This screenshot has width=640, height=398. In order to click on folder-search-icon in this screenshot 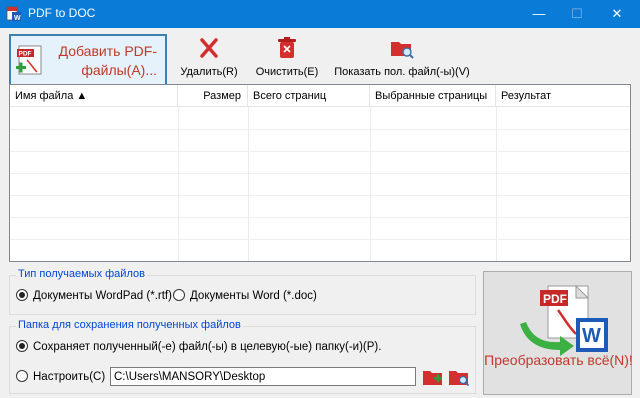, I will do `click(402, 50)`.